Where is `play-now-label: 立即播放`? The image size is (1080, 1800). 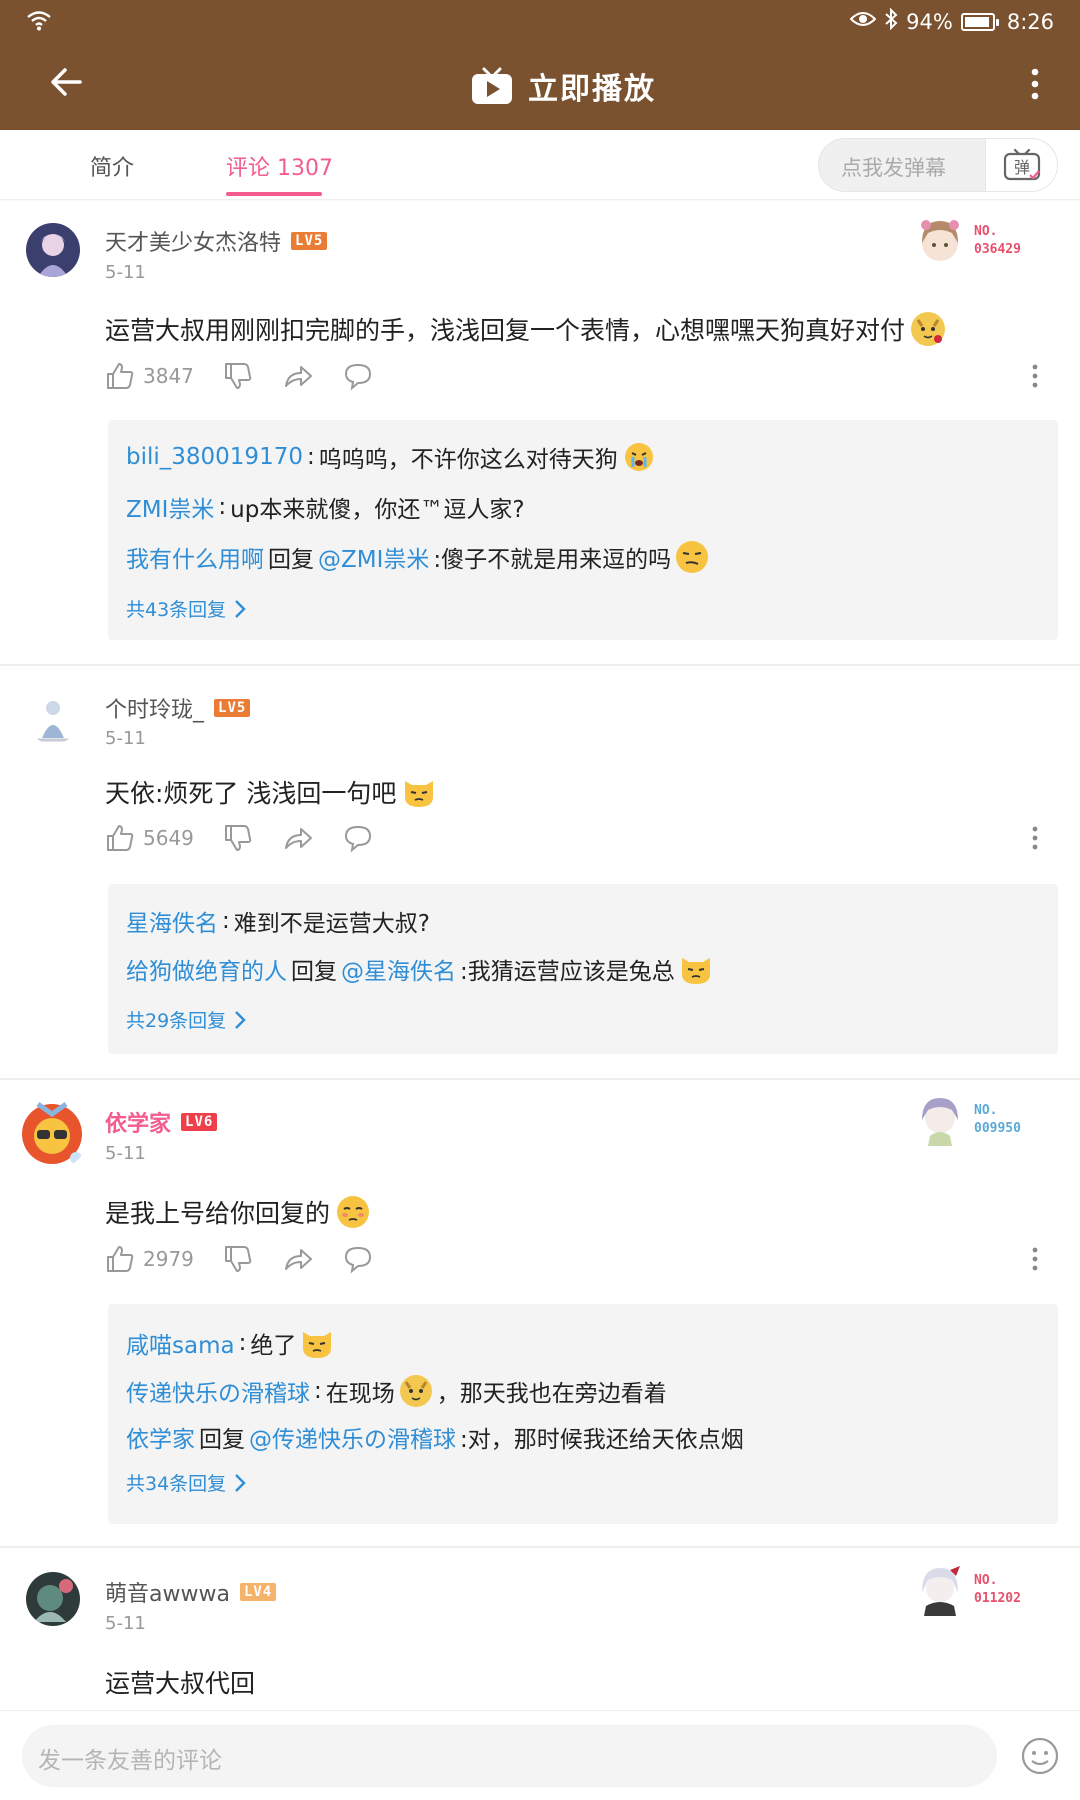 play-now-label: 立即播放 is located at coordinates (592, 89).